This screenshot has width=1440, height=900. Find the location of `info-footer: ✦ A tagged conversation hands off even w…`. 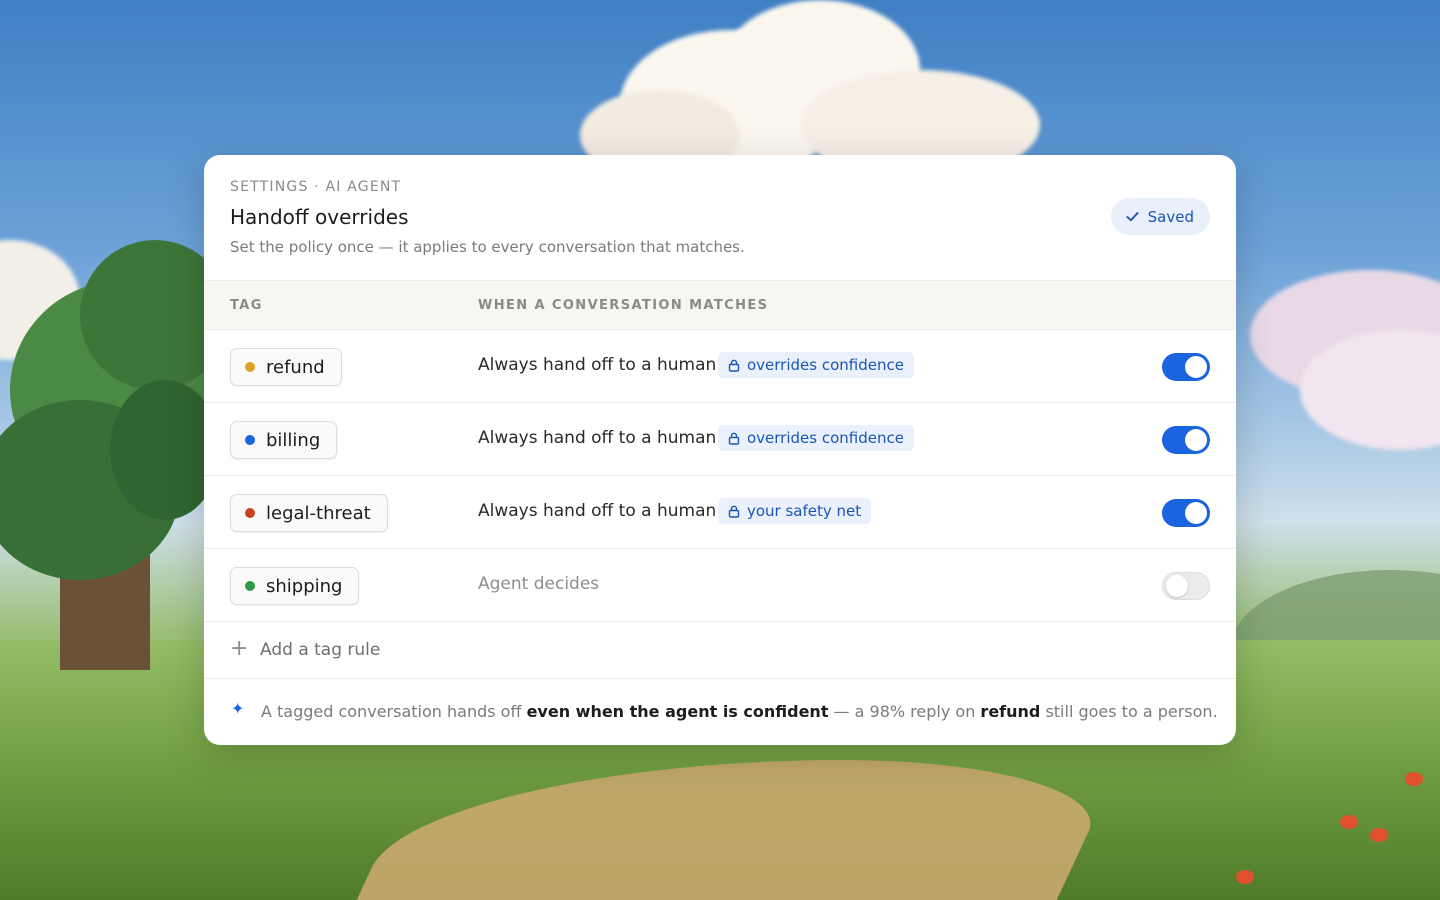

info-footer: ✦ A tagged conversation hands off even w… is located at coordinates (720, 711).